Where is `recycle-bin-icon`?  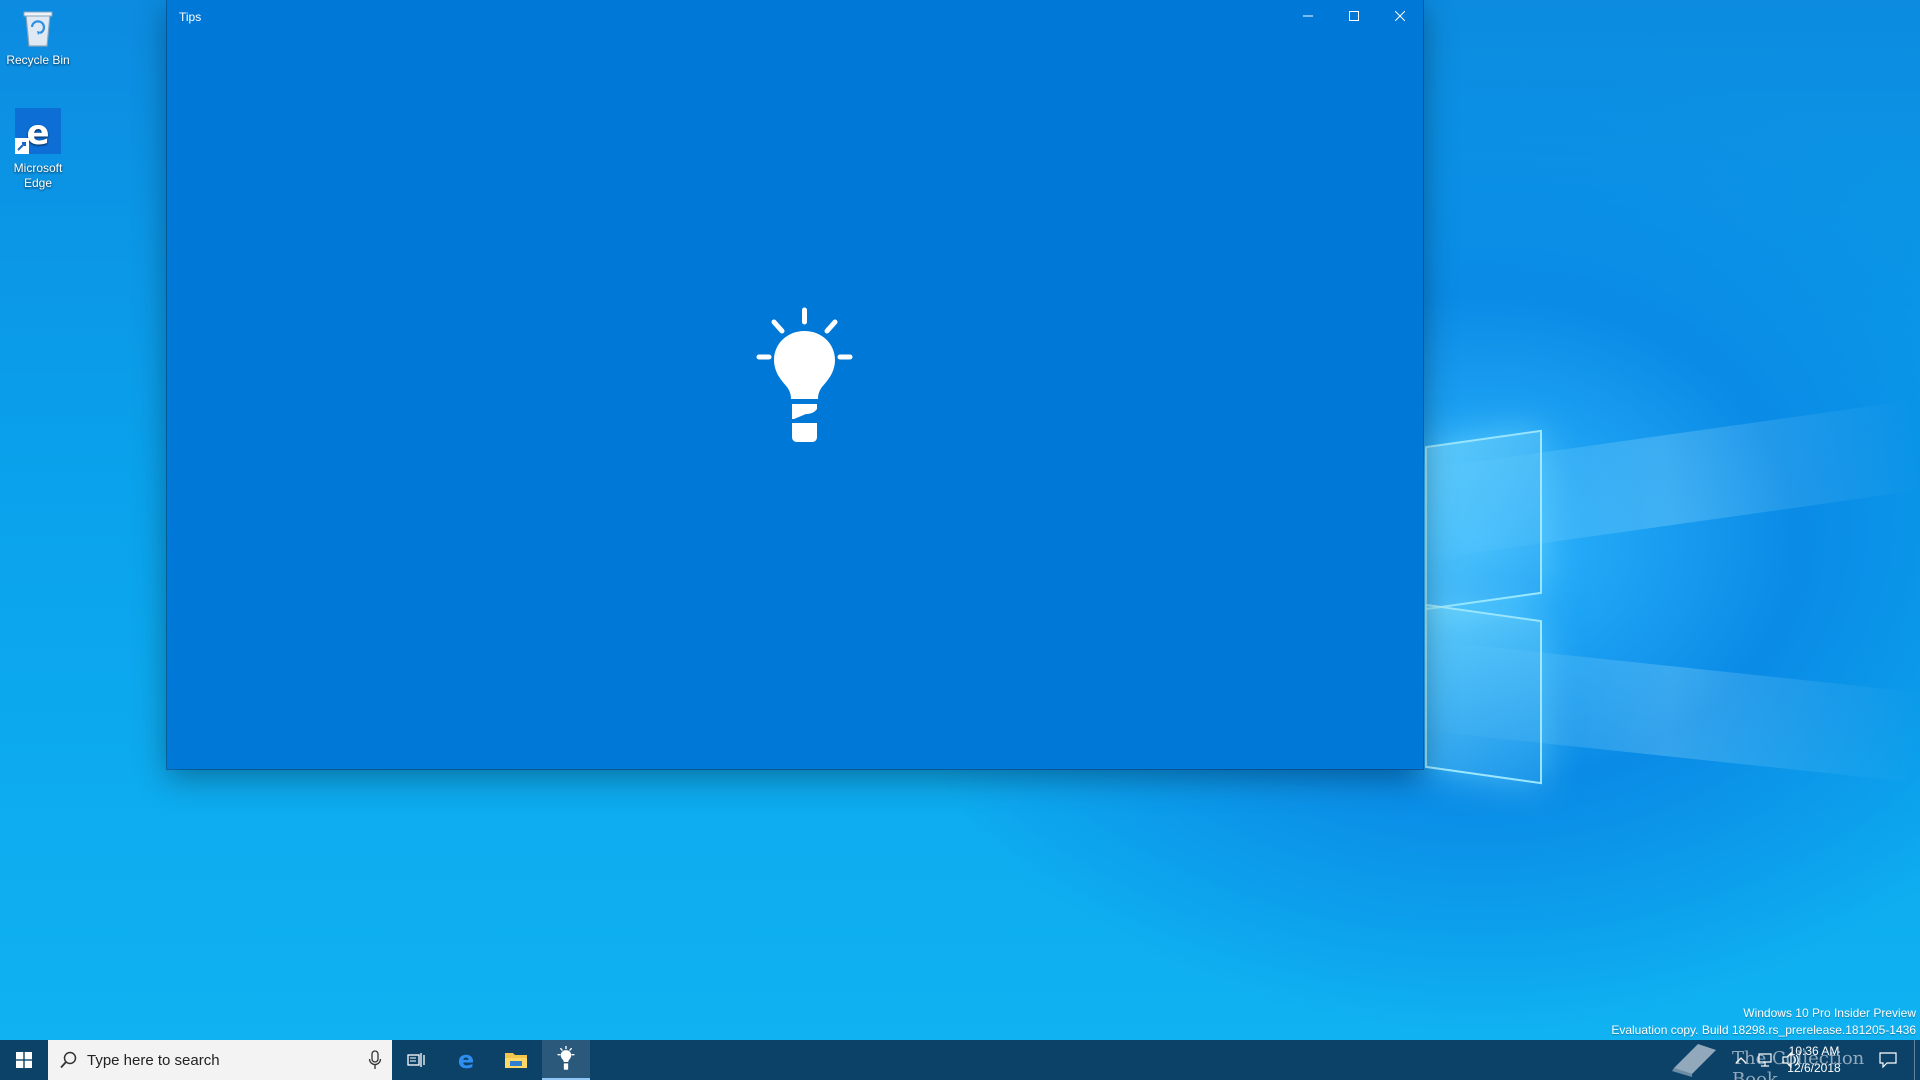
recycle-bin-icon is located at coordinates (38, 28).